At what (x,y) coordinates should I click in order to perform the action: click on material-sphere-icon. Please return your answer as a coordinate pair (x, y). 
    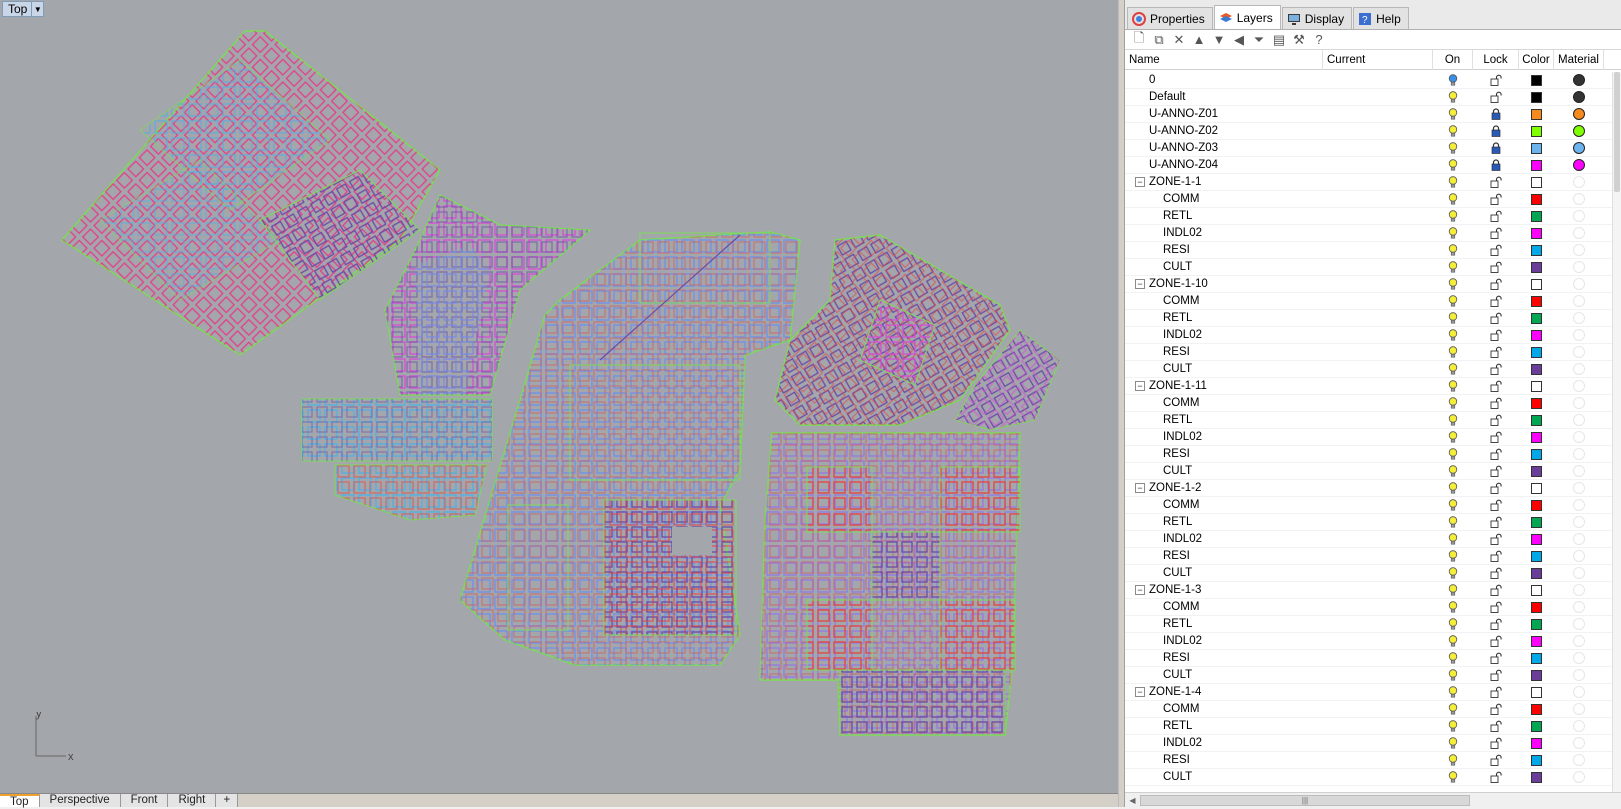
    Looking at the image, I should click on (1579, 165).